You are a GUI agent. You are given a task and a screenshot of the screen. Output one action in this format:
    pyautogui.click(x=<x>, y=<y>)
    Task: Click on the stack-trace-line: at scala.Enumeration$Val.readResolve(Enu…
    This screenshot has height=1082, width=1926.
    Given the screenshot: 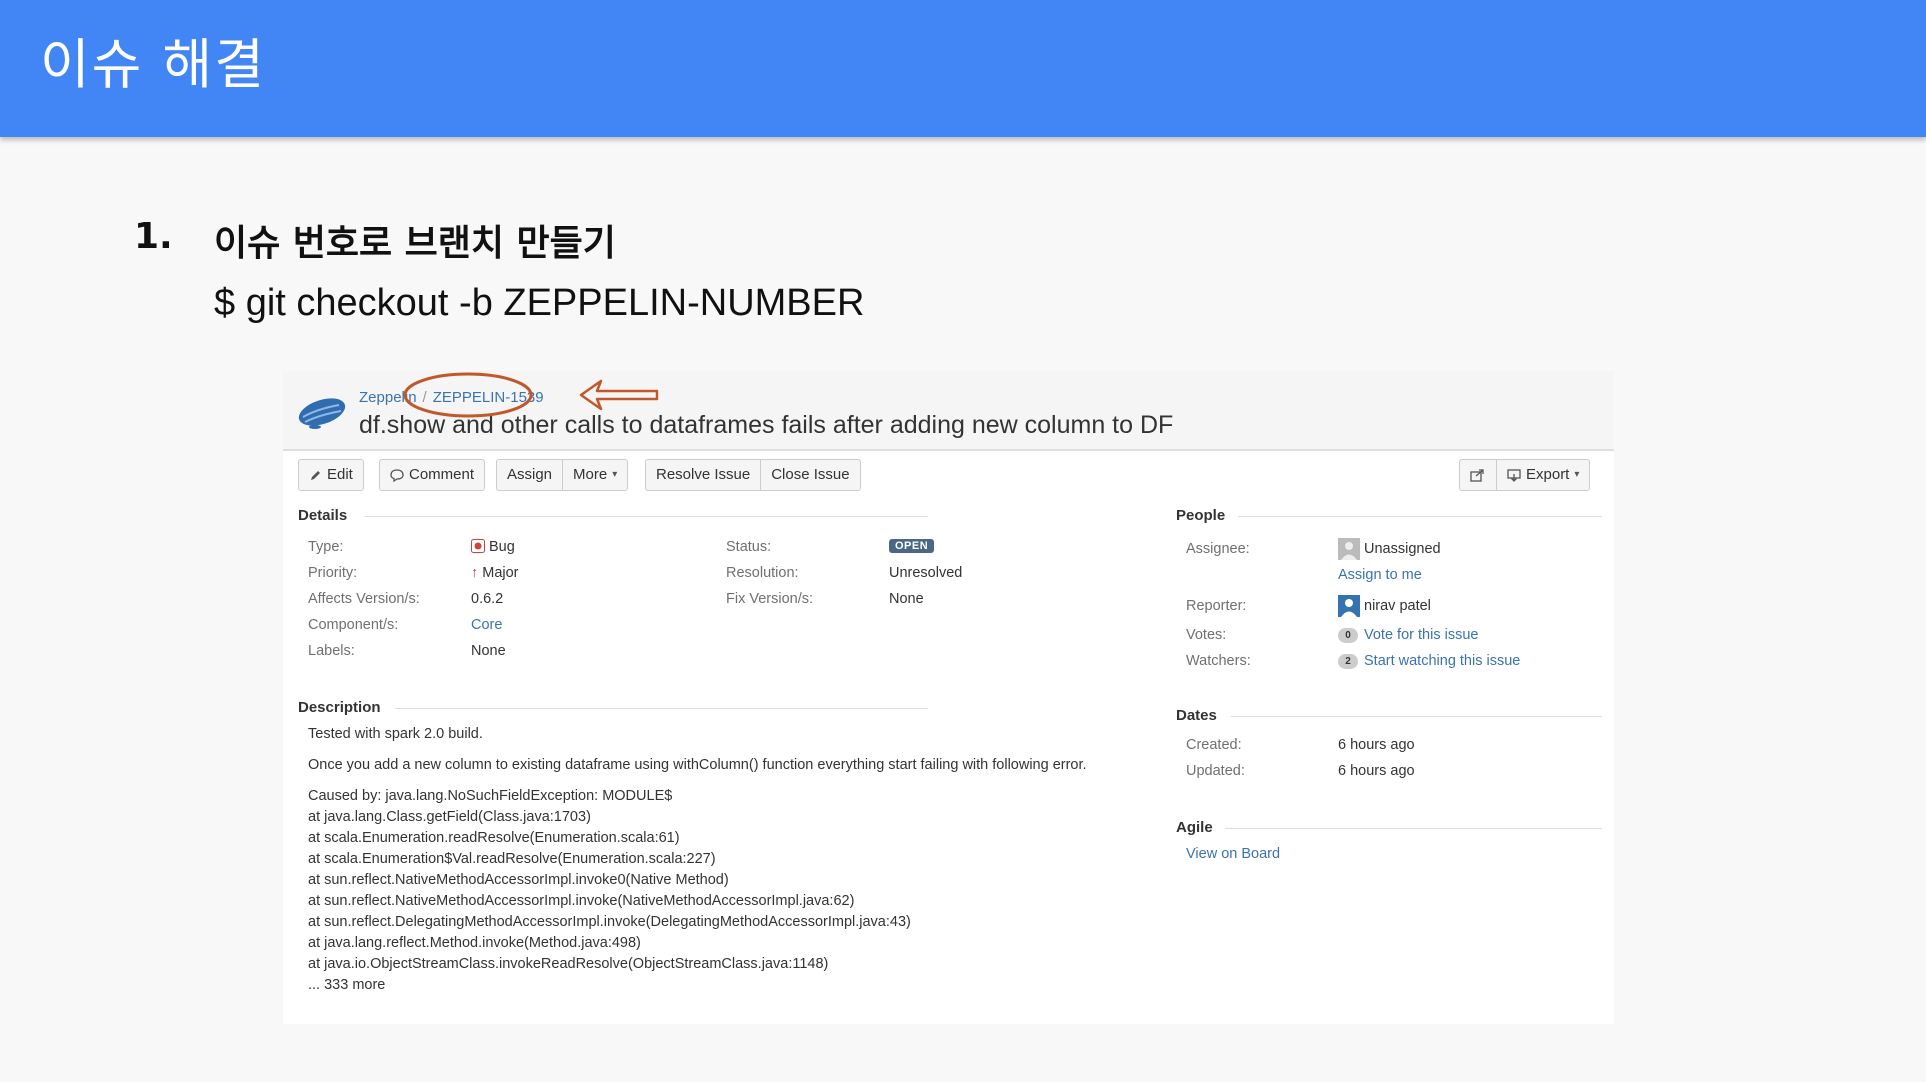 What is the action you would take?
    pyautogui.click(x=512, y=859)
    